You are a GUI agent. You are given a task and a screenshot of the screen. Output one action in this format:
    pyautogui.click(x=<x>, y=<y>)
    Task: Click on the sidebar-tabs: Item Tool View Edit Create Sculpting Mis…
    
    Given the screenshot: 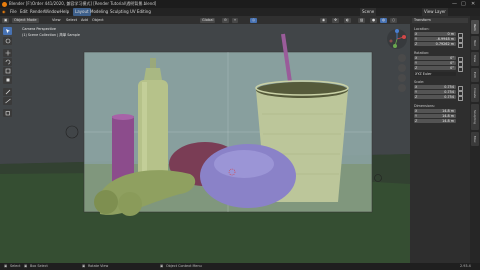 What is the action you would take?
    pyautogui.click(x=475, y=139)
    